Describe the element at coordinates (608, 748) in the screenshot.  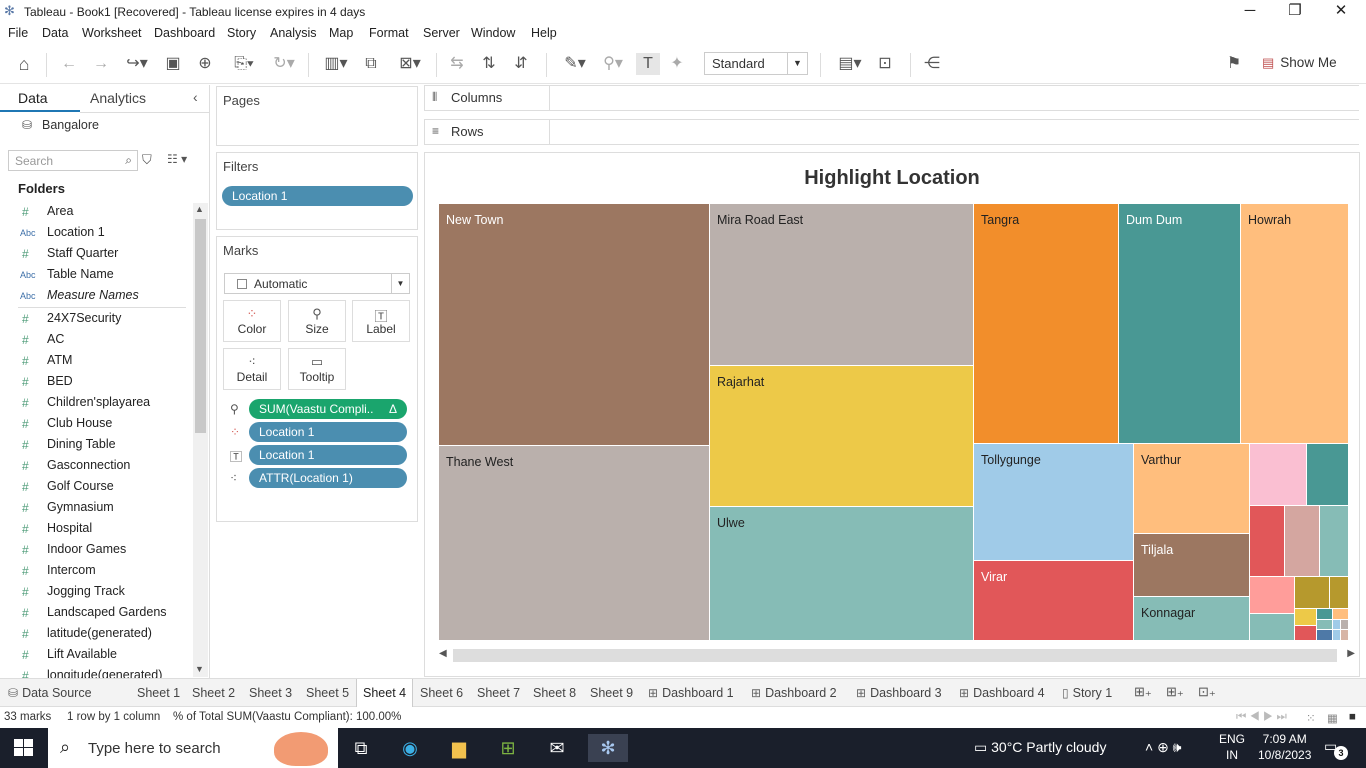
I see `tableau-taskbar-icon: ✻` at that location.